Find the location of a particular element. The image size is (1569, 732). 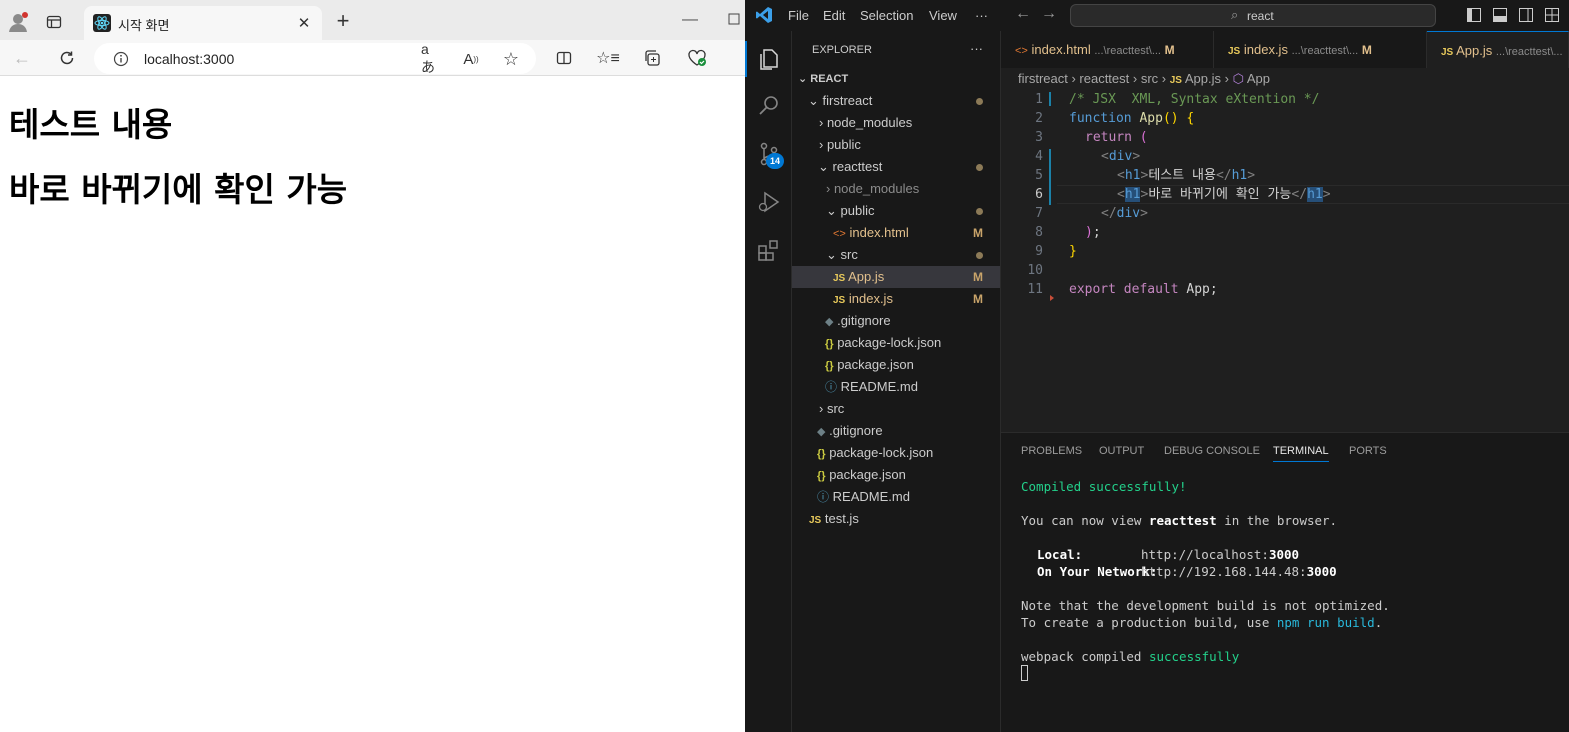

panel-tab-debug-console: DEBUG CONSOLE is located at coordinates (1212, 451).